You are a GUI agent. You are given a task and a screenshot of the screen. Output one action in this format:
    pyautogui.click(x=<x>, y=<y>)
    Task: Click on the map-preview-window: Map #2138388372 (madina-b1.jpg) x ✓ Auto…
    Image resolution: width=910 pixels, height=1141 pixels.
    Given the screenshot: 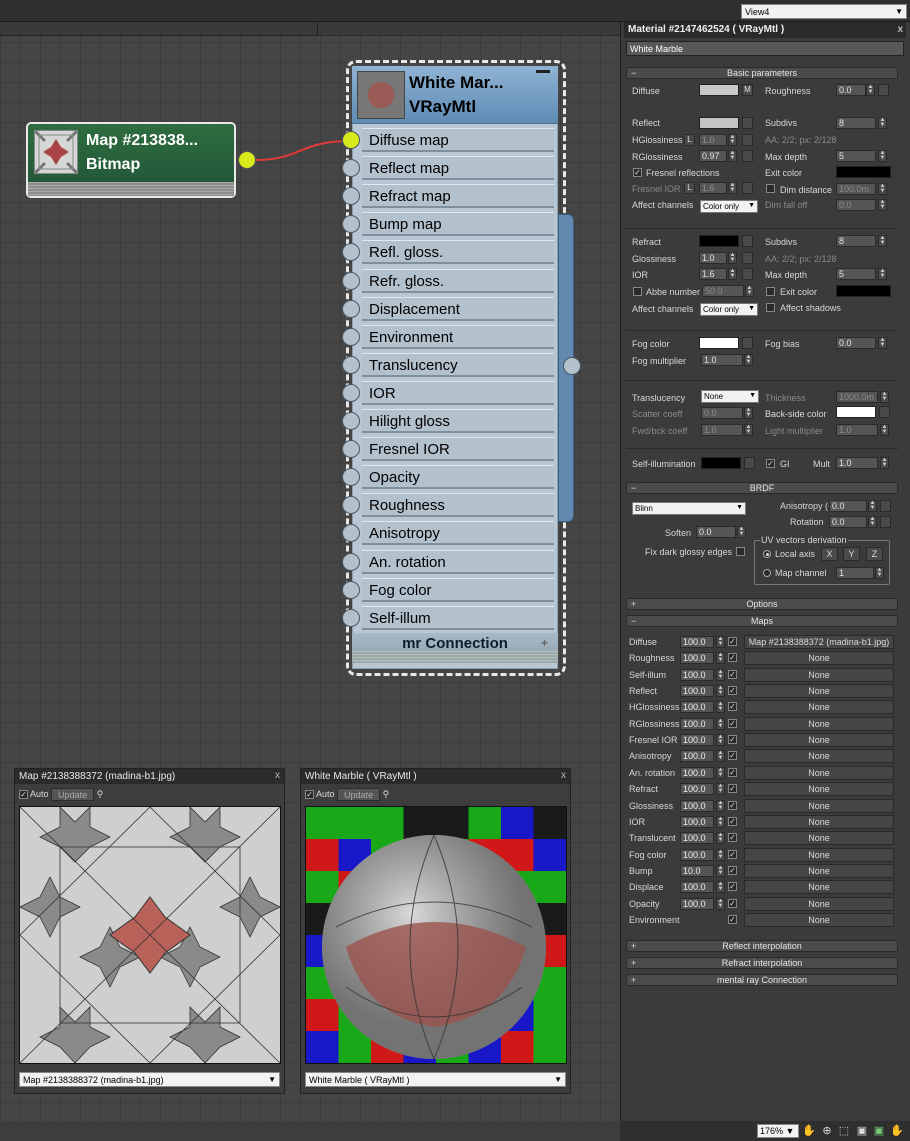 What is the action you would take?
    pyautogui.click(x=149, y=931)
    